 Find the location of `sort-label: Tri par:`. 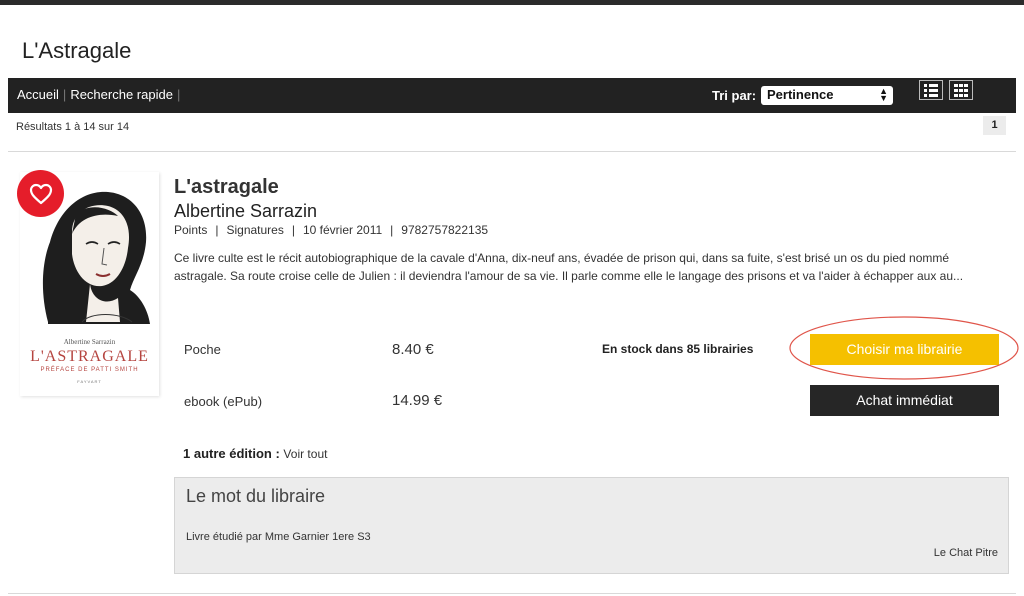

sort-label: Tri par: is located at coordinates (734, 95).